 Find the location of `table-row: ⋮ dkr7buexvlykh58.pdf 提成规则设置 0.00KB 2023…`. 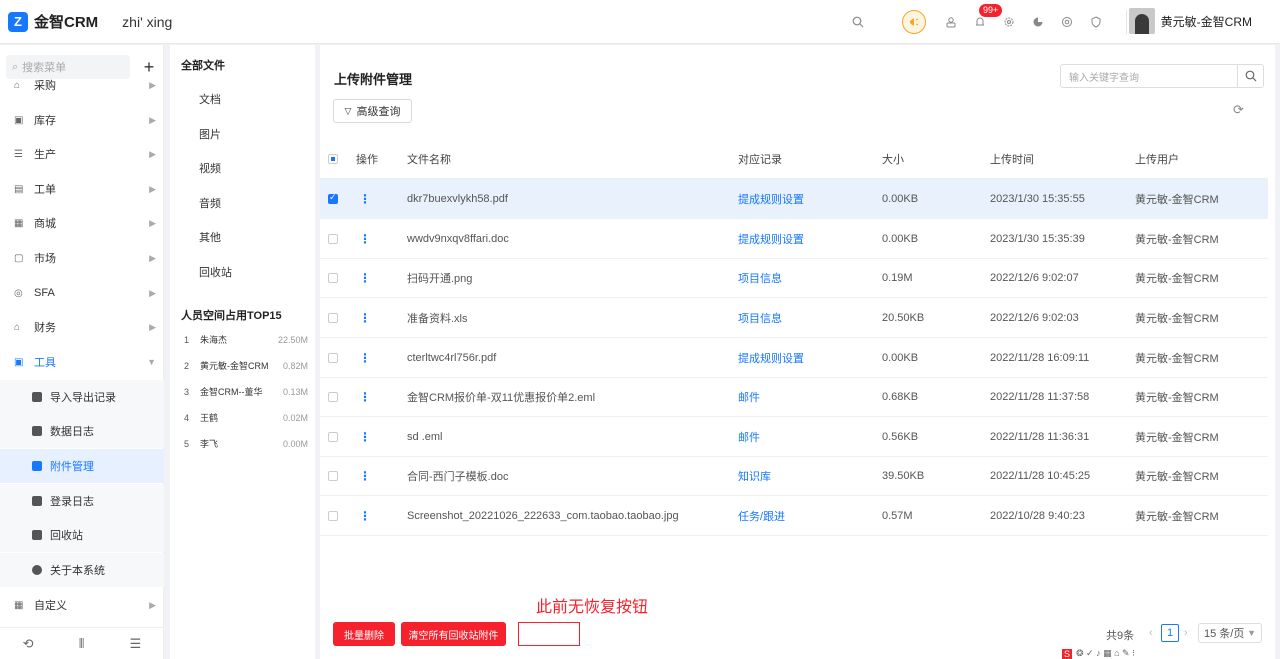

table-row: ⋮ dkr7buexvlykh58.pdf 提成规则设置 0.00KB 2023… is located at coordinates (794, 199).